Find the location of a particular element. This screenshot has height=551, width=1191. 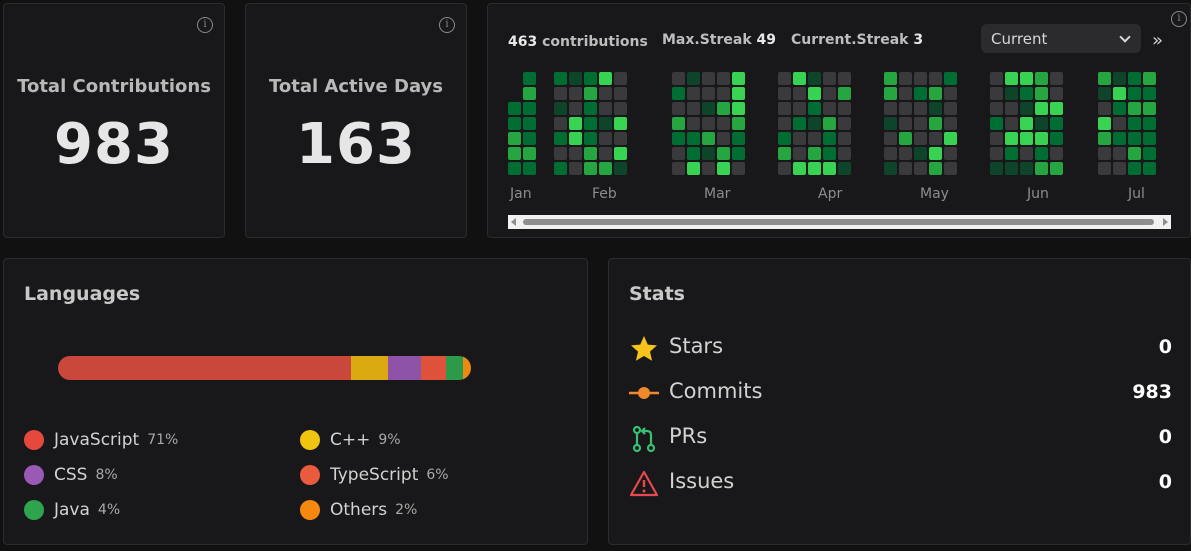

double-chevron-right-icon: » is located at coordinates (1157, 40).